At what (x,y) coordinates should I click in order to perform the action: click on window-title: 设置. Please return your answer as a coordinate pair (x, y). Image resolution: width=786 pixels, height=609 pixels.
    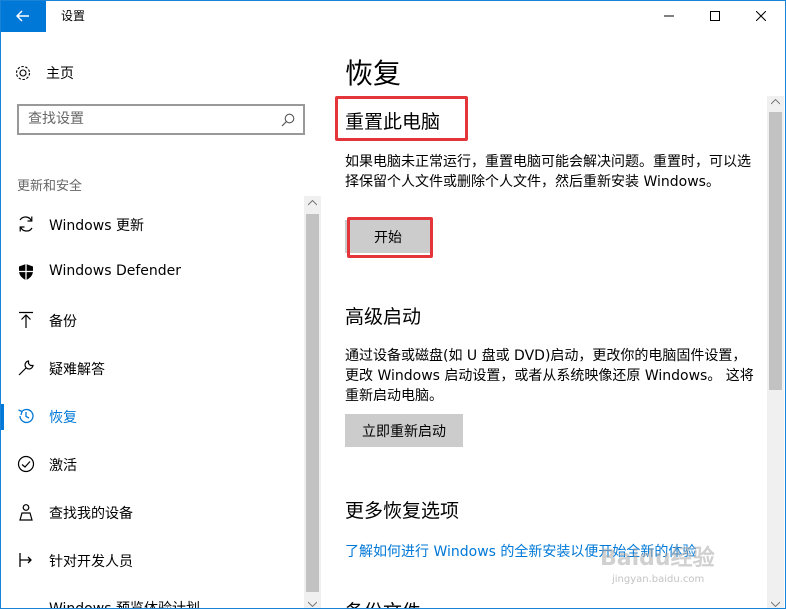
    Looking at the image, I should click on (73, 16).